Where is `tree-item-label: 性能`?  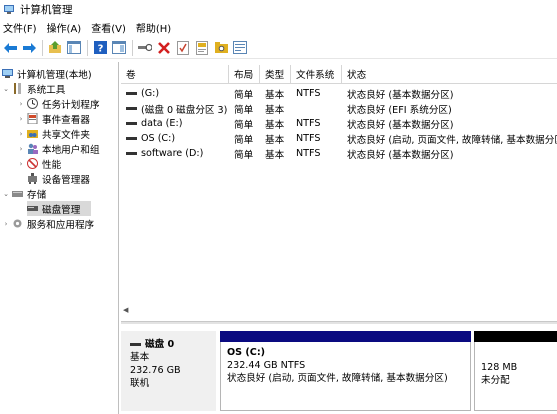 tree-item-label: 性能 is located at coordinates (52, 165).